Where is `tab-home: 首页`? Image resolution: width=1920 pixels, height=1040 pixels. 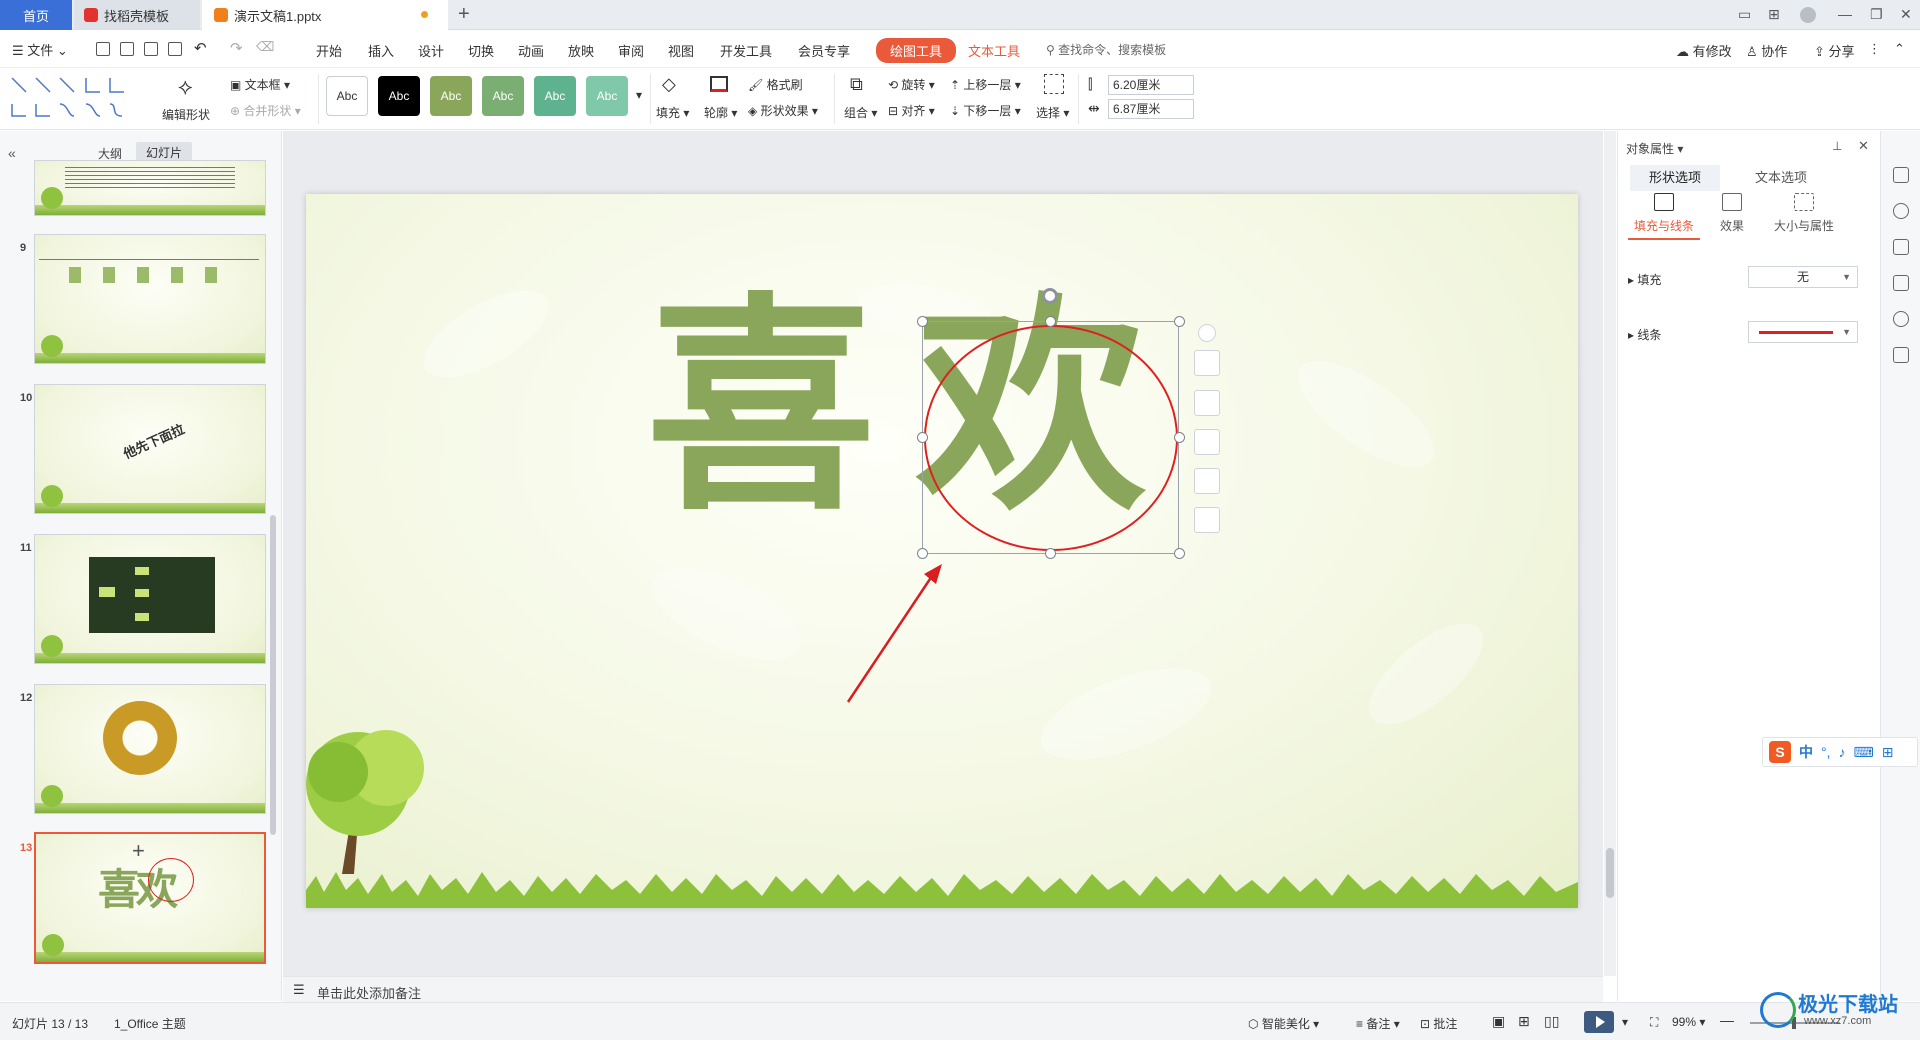
tab-home: 首页 is located at coordinates (36, 15).